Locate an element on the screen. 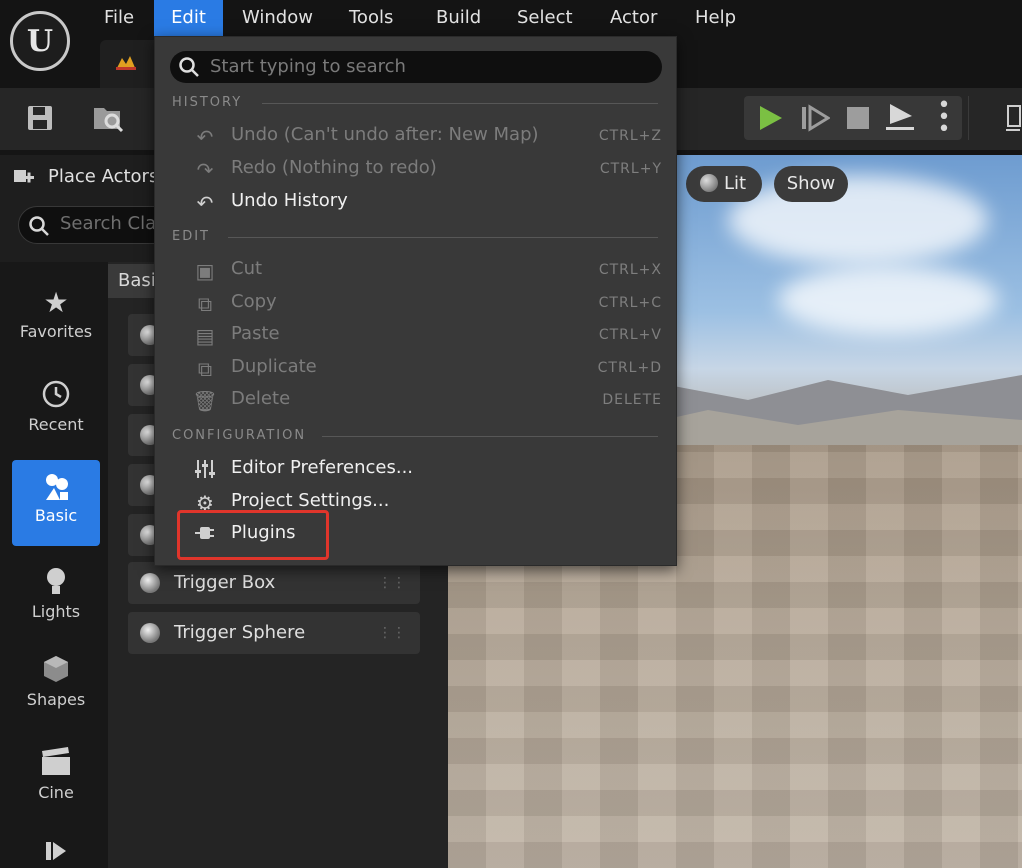 This screenshot has height=868, width=1022. category-recent: Recent is located at coordinates (56, 411).